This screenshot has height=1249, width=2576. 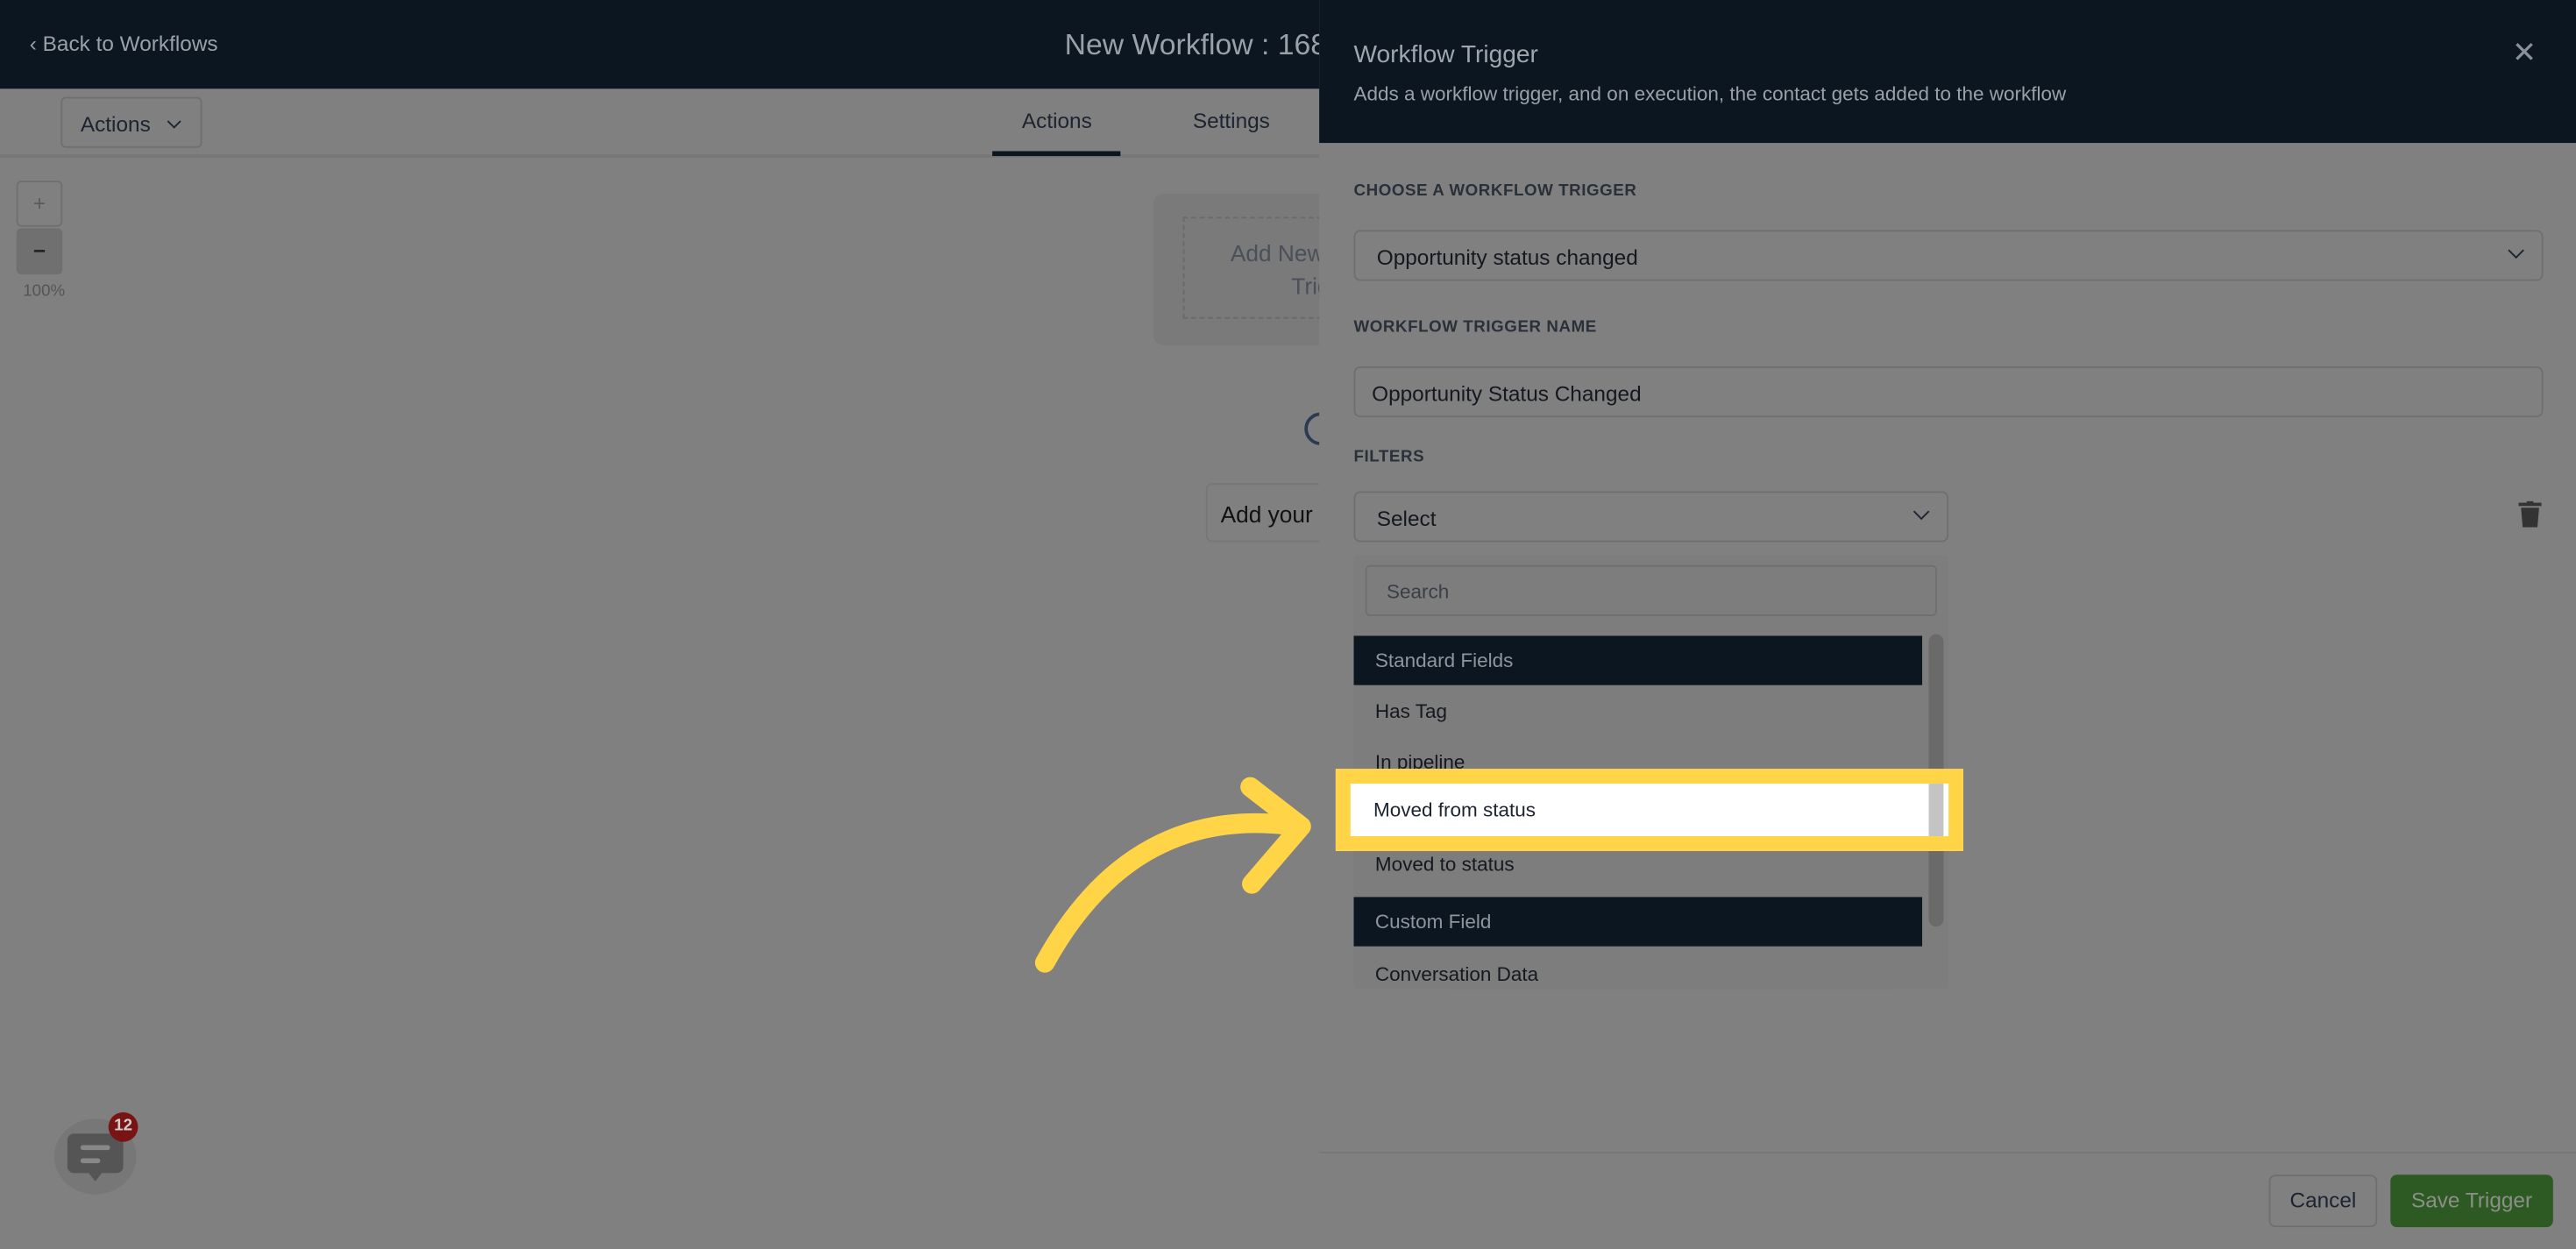 I want to click on filter-select: Select, so click(x=1651, y=517).